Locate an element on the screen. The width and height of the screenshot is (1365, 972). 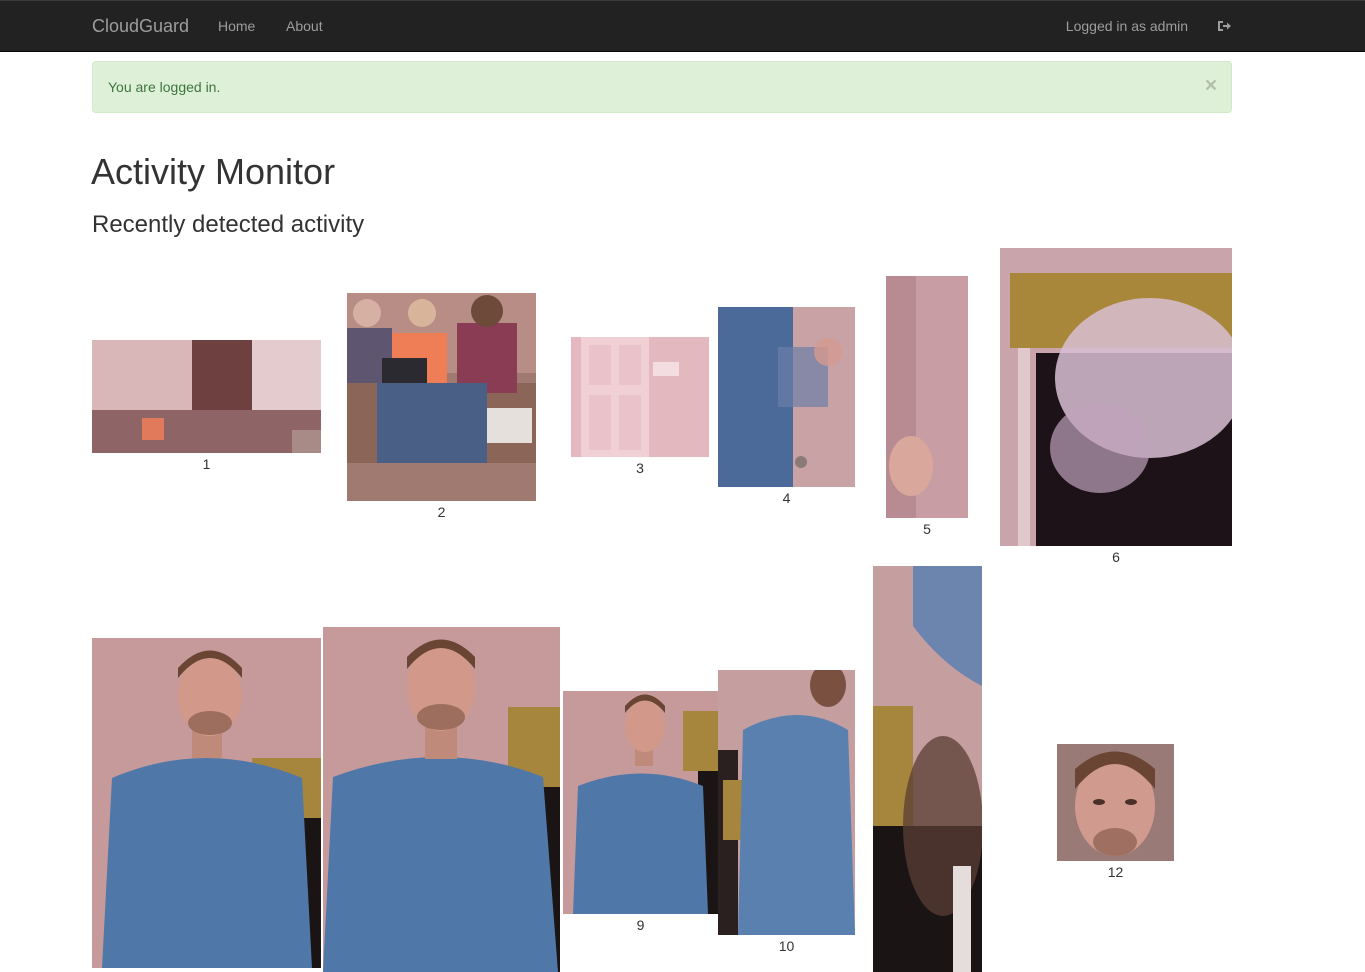
detection-label: 4 is located at coordinates (786, 498).